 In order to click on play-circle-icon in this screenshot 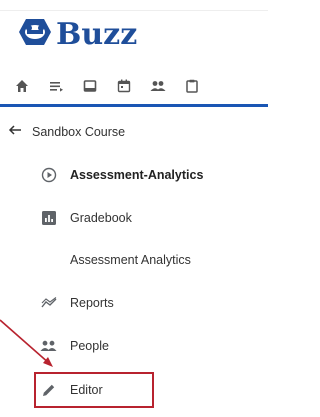, I will do `click(49, 175)`.